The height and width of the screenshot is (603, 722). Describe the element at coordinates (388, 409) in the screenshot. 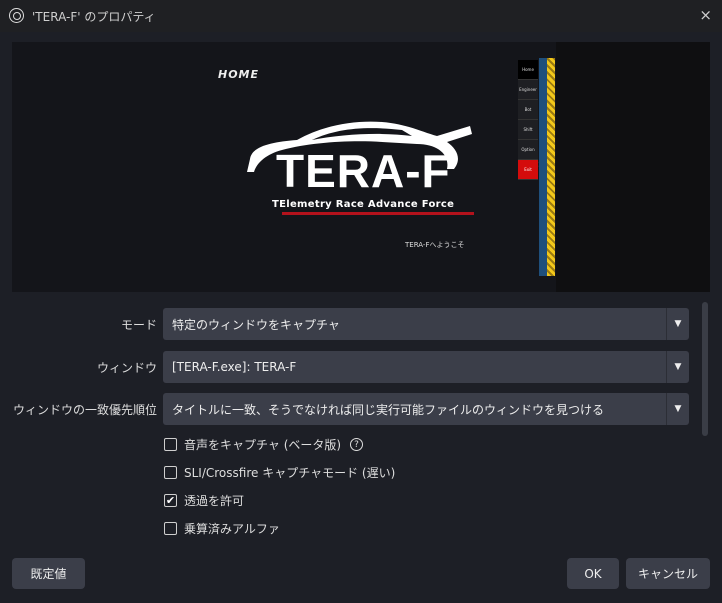

I see `priority-value: タイトルに一致、そうでなければ同じ実行可能ファイルのウィンドウを見つける` at that location.